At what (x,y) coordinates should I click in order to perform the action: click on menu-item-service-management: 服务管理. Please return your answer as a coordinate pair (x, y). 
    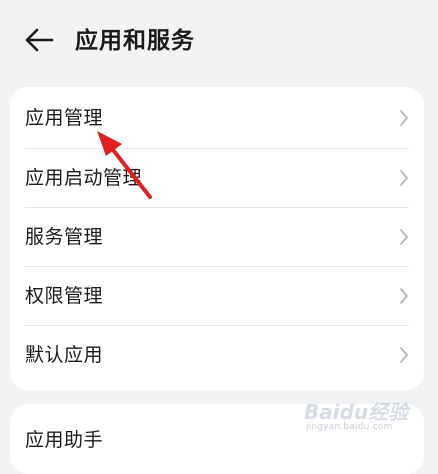
    Looking at the image, I should click on (217, 236).